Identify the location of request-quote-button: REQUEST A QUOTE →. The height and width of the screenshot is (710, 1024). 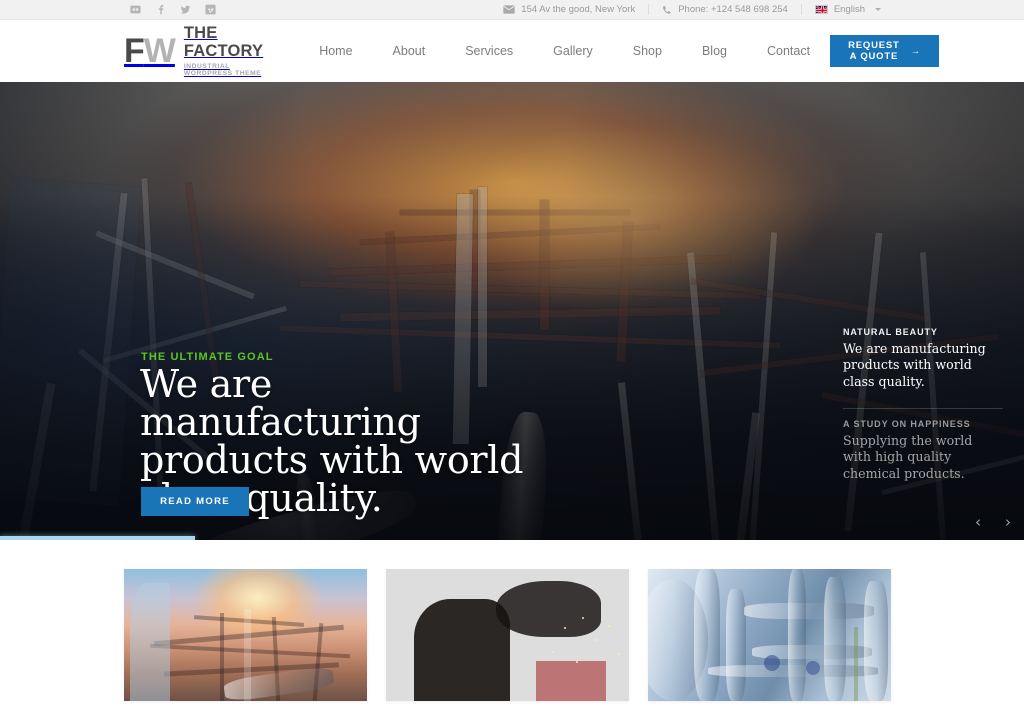
(884, 51).